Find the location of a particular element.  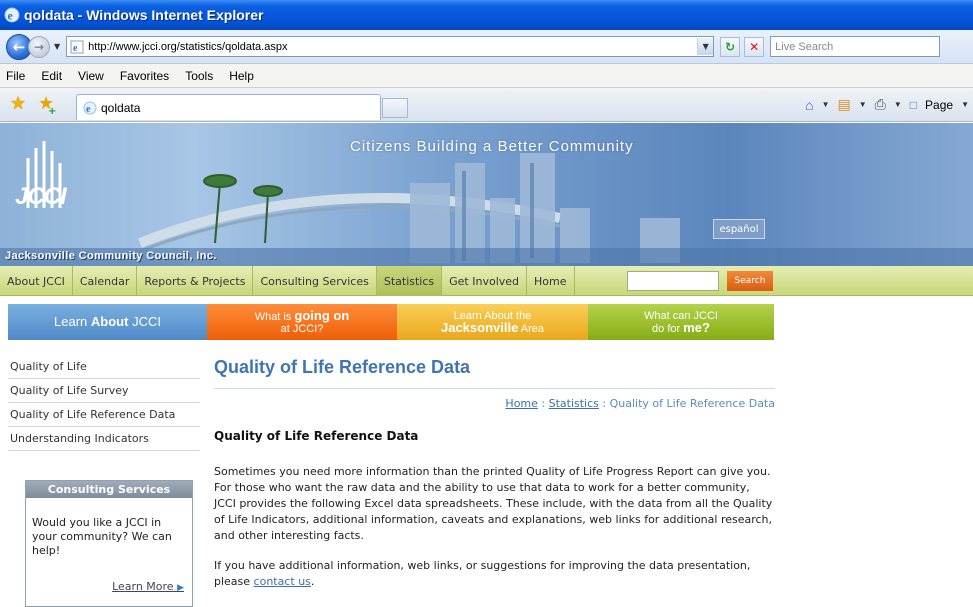

promo-learn-about-jcci: Learn About JCCI is located at coordinates (107, 322).